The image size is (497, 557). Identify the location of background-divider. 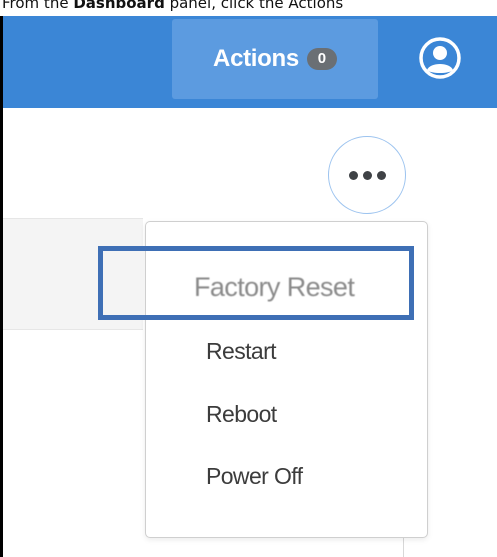
(403, 547).